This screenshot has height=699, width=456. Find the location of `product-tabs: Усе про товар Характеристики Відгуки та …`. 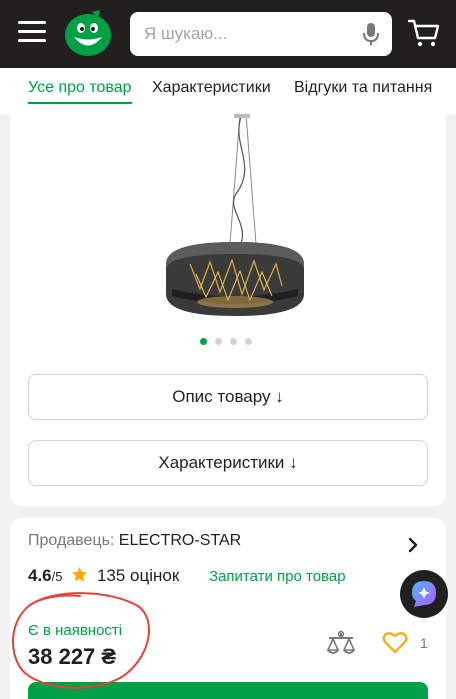

product-tabs: Усе про товар Характеристики Відгуки та … is located at coordinates (228, 91).